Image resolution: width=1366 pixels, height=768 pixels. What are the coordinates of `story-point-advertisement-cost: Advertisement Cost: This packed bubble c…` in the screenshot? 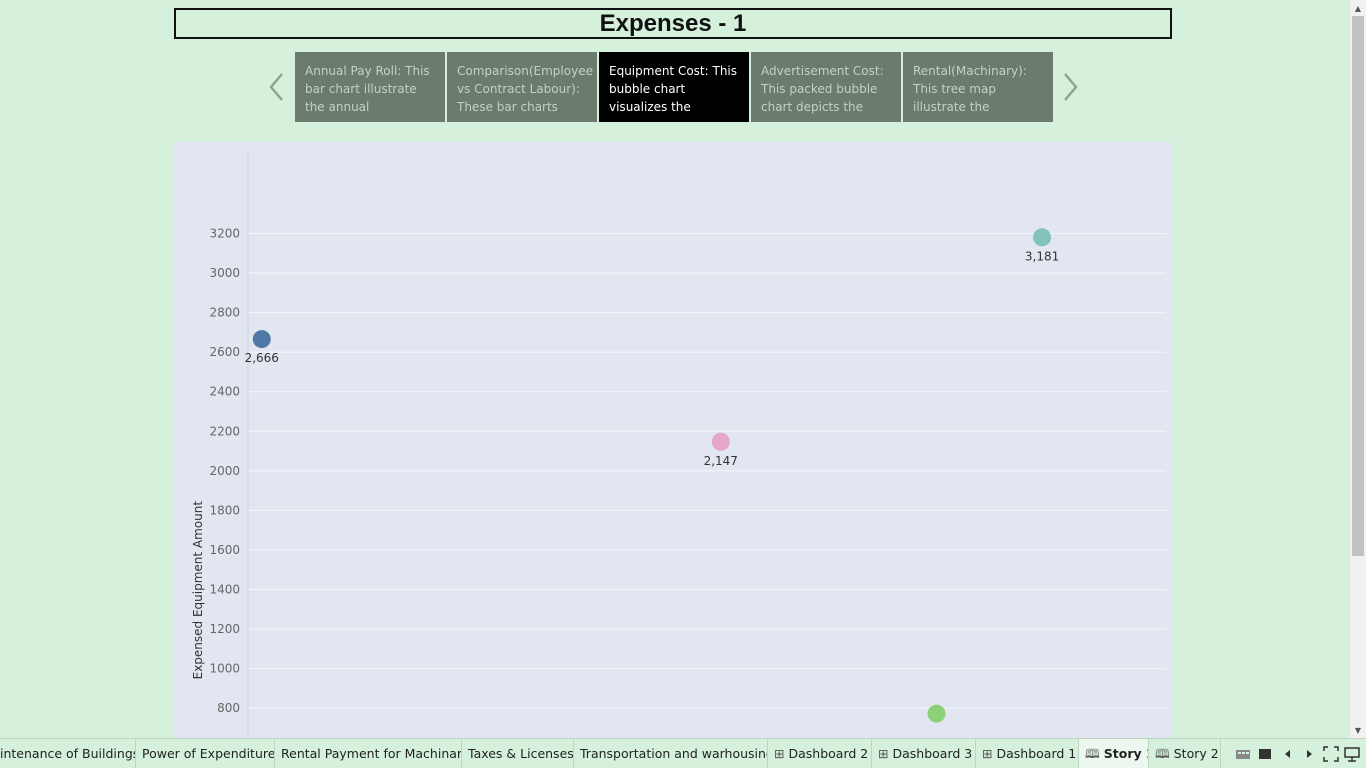 It's located at (826, 87).